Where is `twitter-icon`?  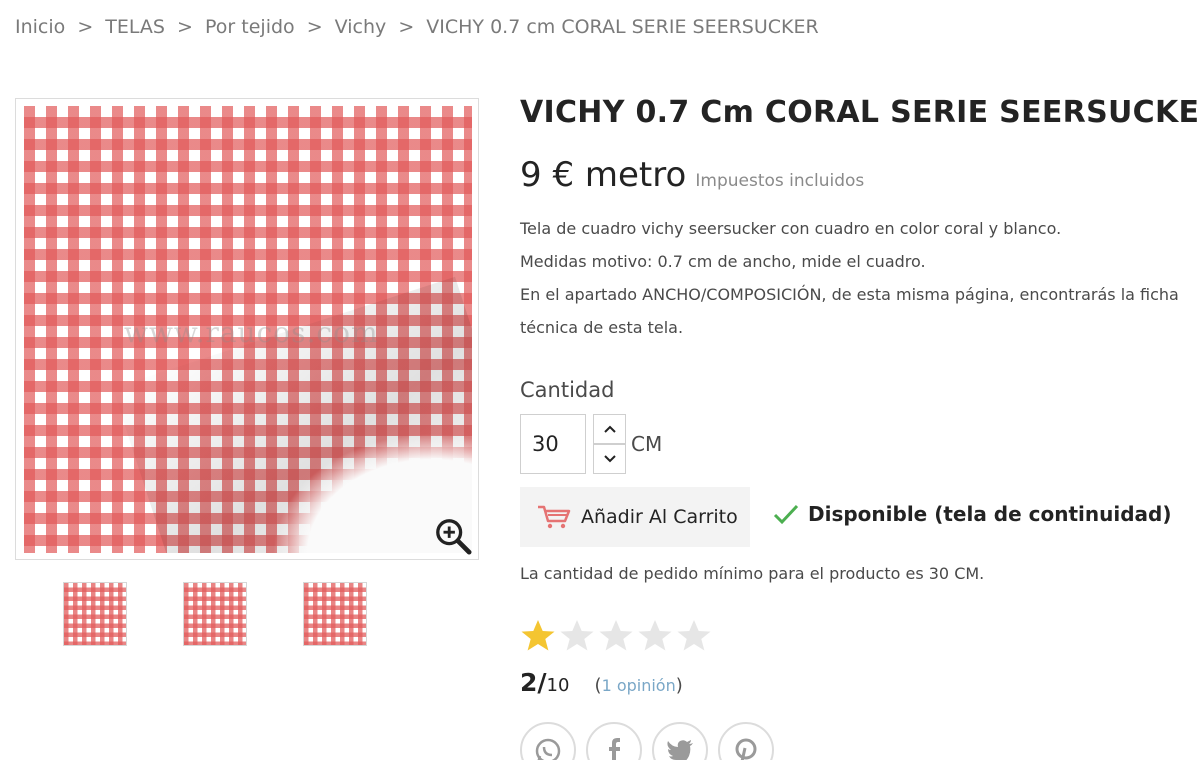 twitter-icon is located at coordinates (680, 750).